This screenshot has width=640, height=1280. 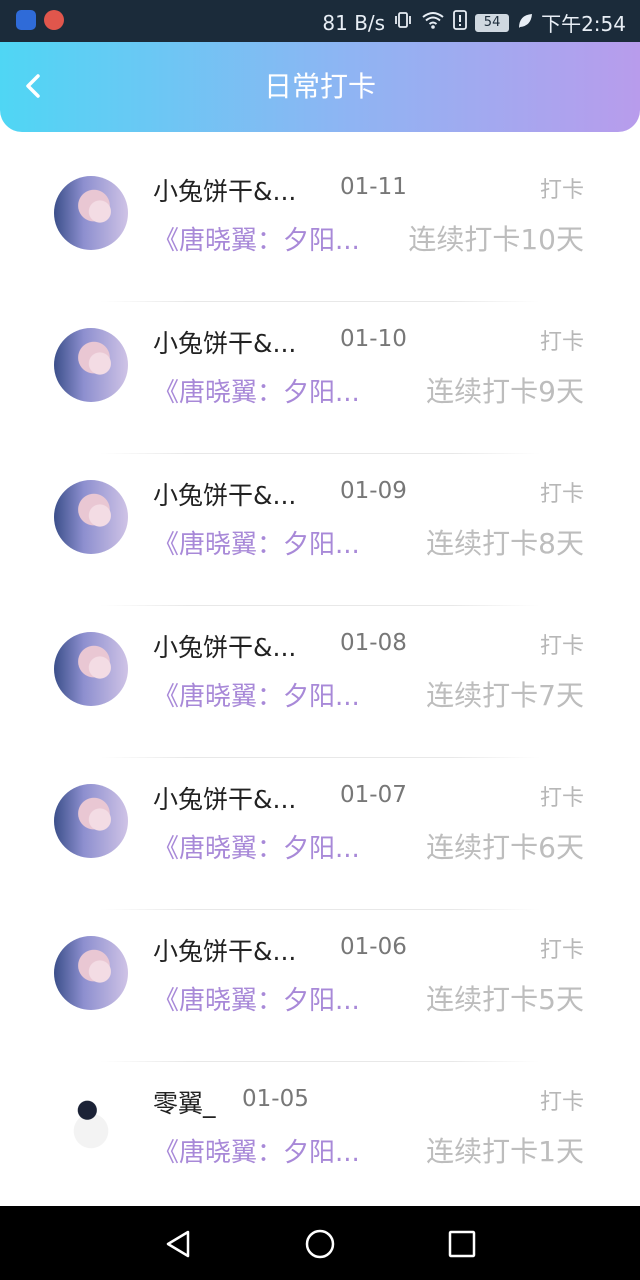 What do you see at coordinates (26, 20) in the screenshot?
I see `baidu-app-icon` at bounding box center [26, 20].